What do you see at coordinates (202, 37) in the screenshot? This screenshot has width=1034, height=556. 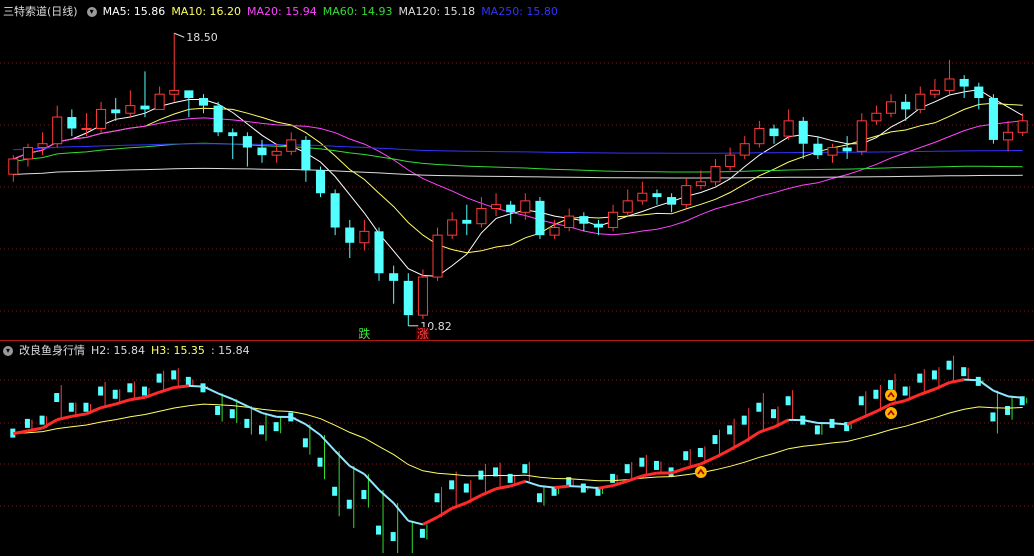 I see `high-label: 18.50` at bounding box center [202, 37].